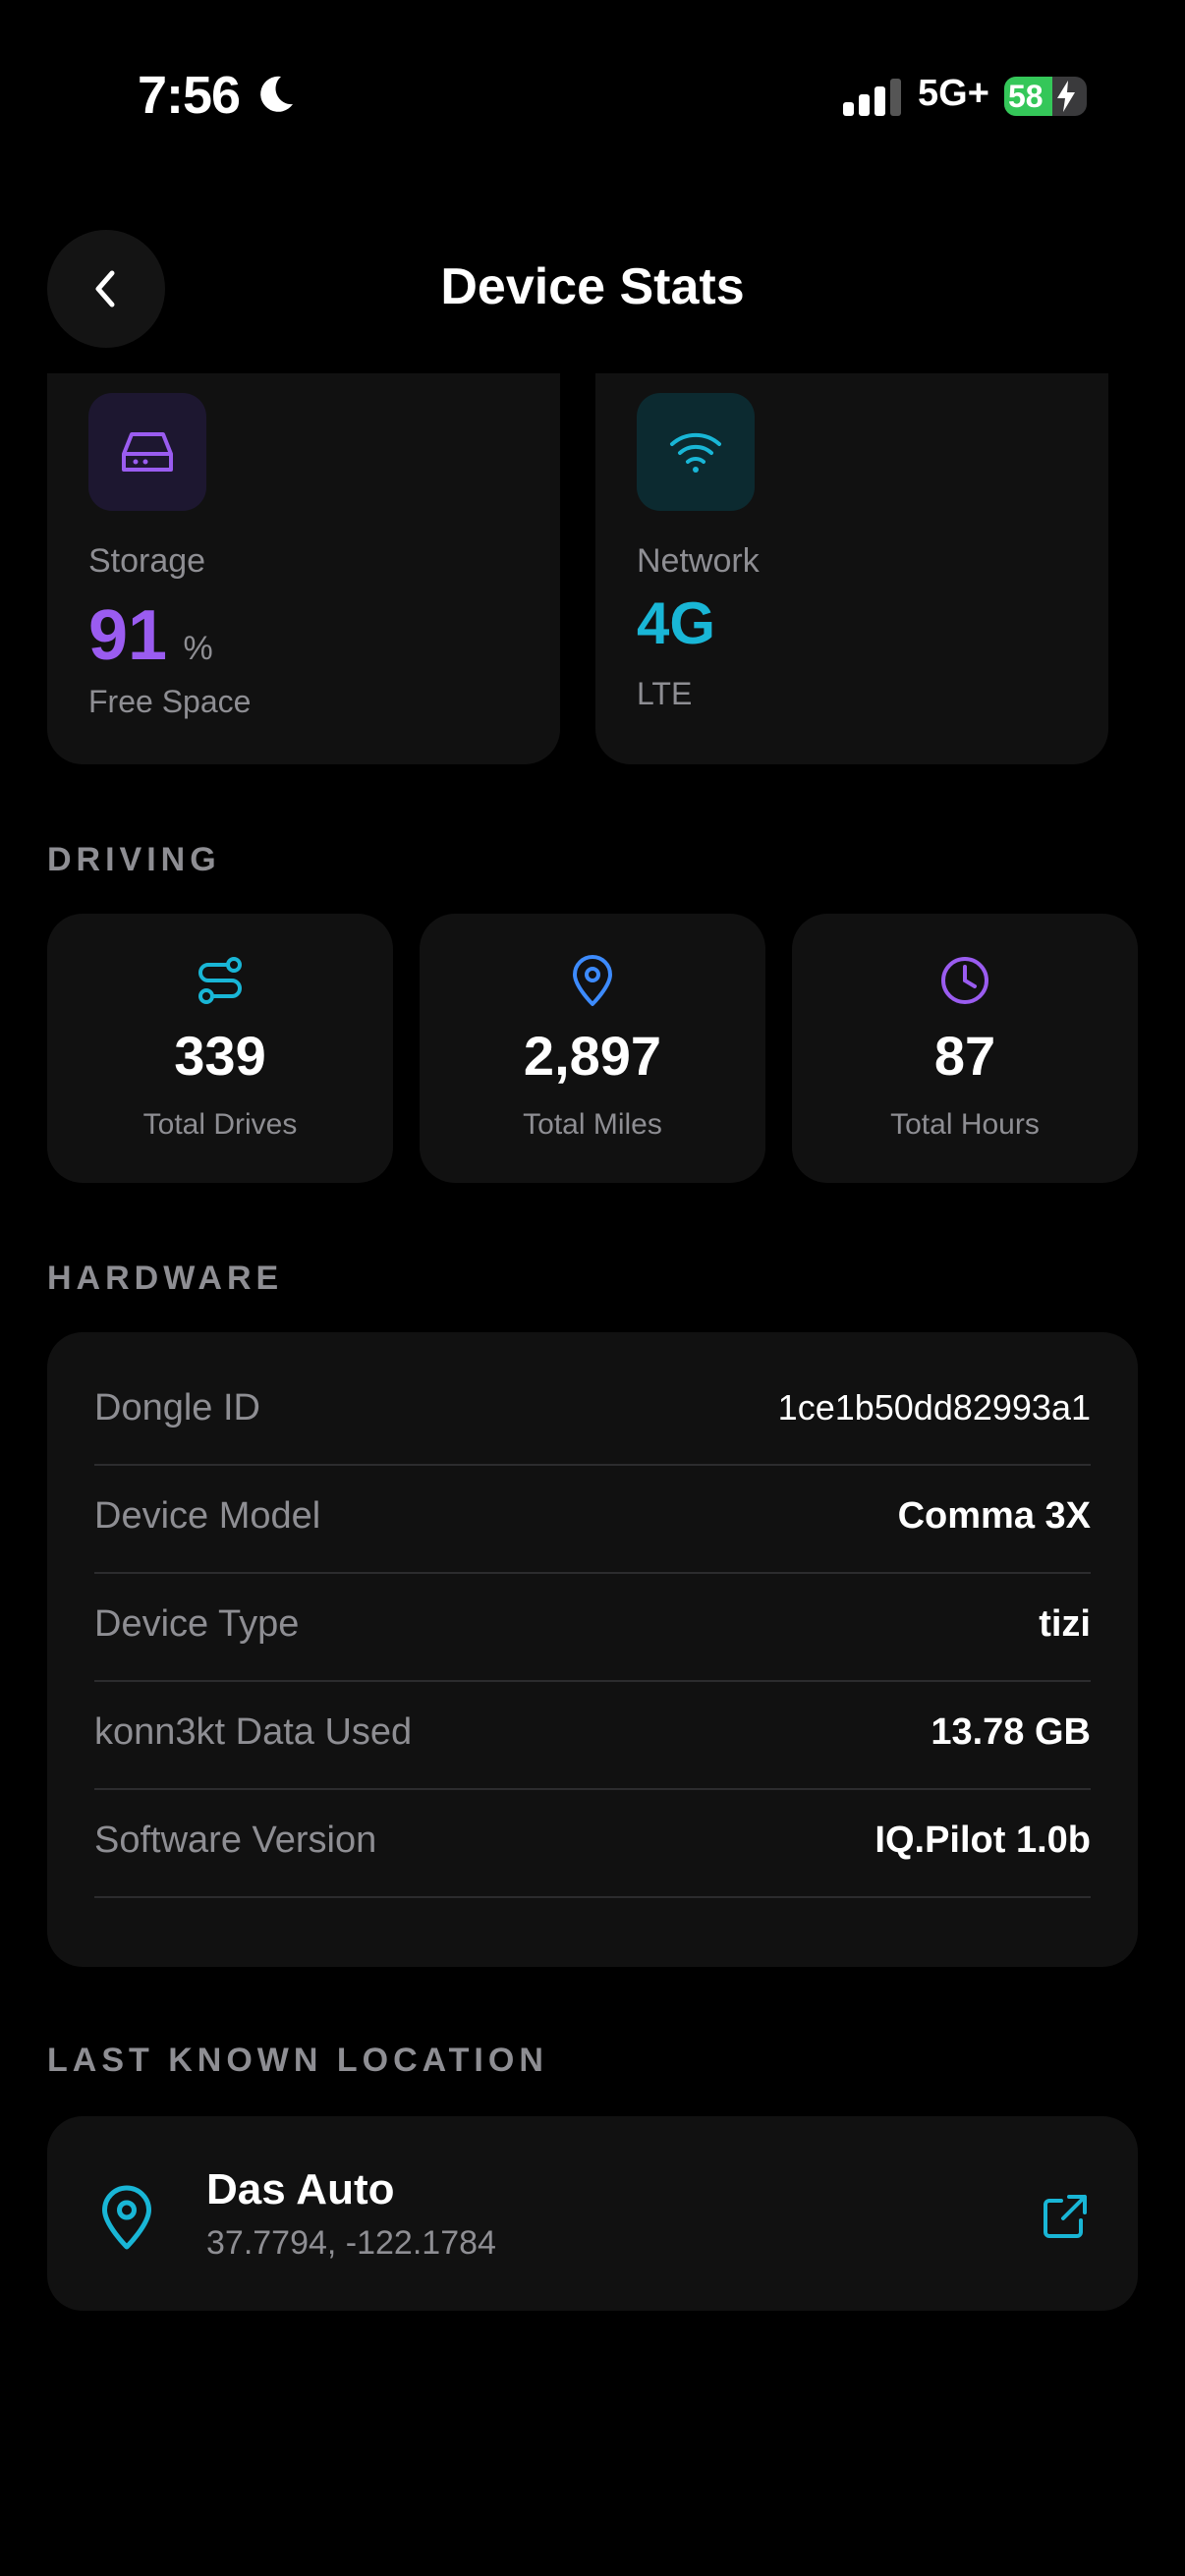 The height and width of the screenshot is (2576, 1185). Describe the element at coordinates (965, 1124) in the screenshot. I see `total-hours-label: Total Hours` at that location.